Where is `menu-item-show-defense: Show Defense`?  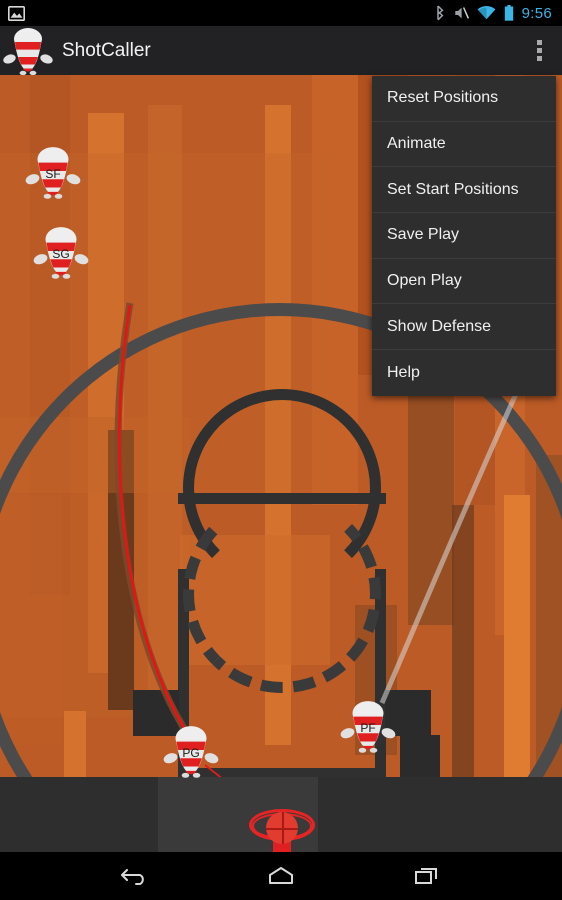
menu-item-show-defense: Show Defense is located at coordinates (464, 327).